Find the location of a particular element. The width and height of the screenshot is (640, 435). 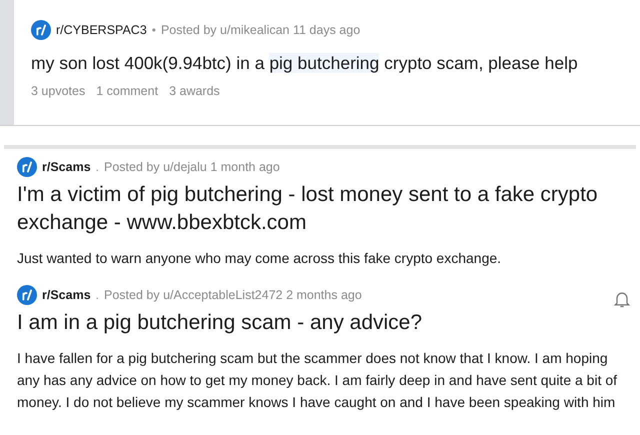

post-title: my son lost 400k(9.94btc) in a pig butchering crypto scam, please help is located at coordinates (304, 63).